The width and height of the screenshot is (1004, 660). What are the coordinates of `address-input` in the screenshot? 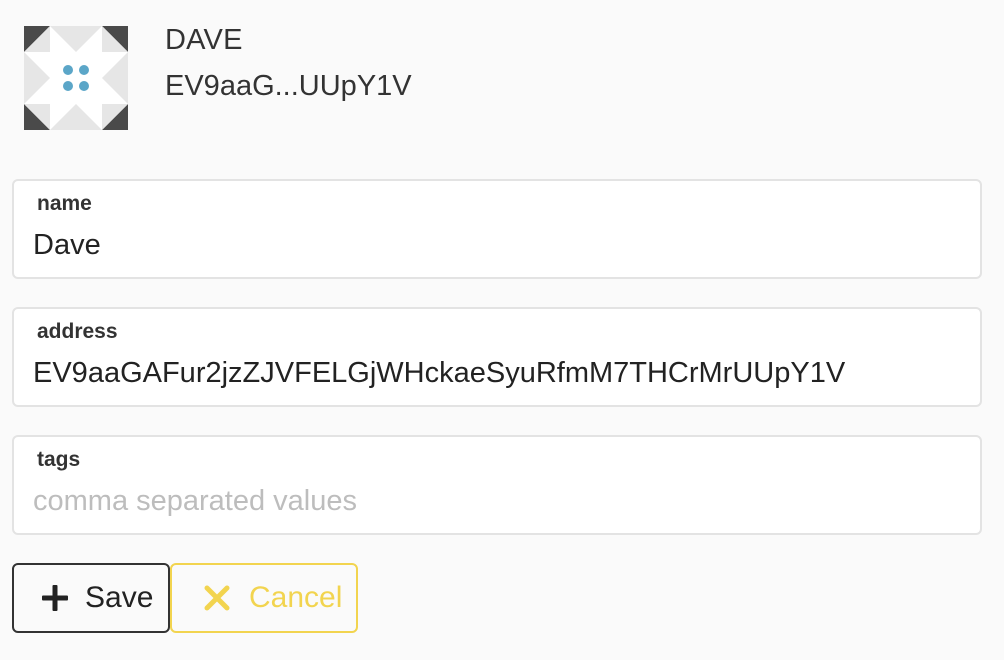 It's located at (493, 373).